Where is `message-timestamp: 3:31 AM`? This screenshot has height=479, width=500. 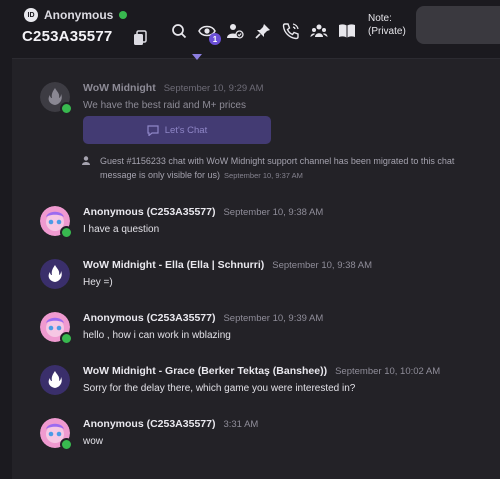
message-timestamp: 3:31 AM is located at coordinates (241, 424).